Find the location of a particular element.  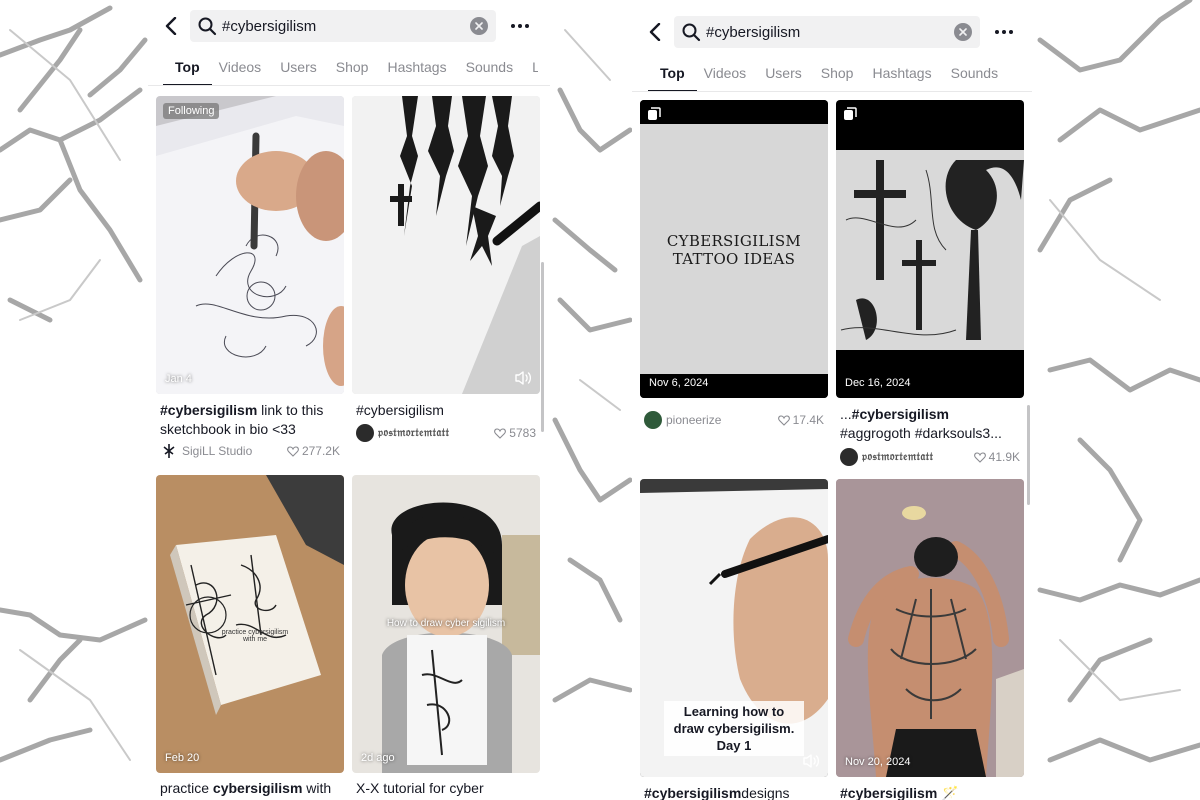

search-tabs: Top Videos Users Shop Hashtags Sounds L is located at coordinates (349, 69).